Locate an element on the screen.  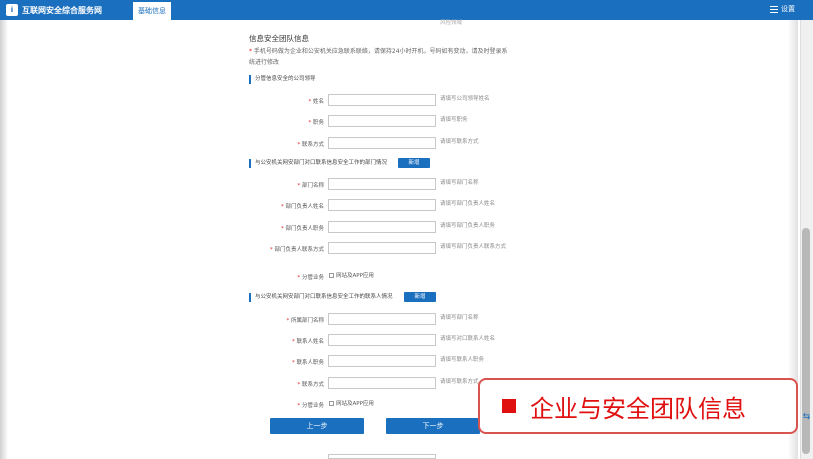
dept-head-contact-hint: 请填写部门负责人联系方式 is located at coordinates (473, 247).